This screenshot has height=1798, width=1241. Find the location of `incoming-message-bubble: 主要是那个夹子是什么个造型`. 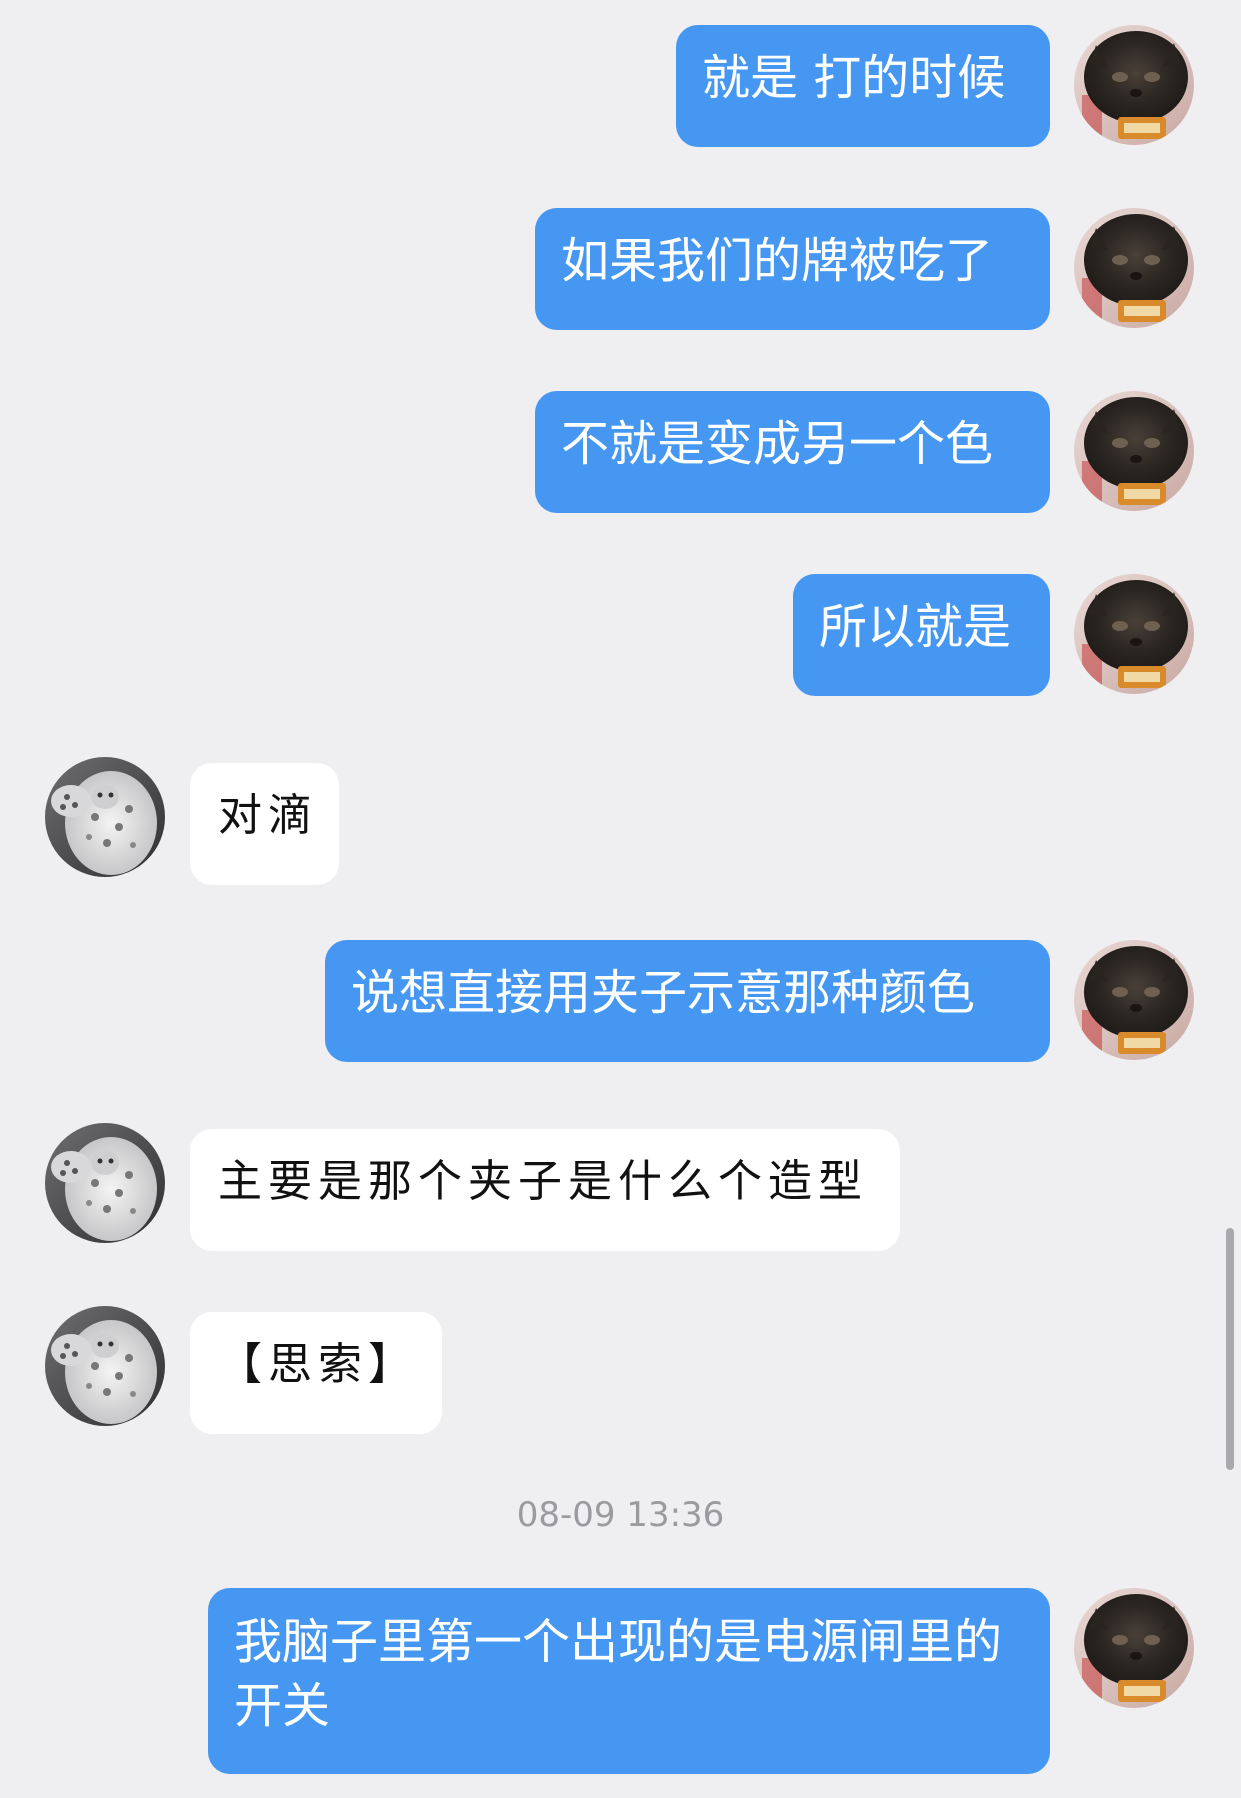

incoming-message-bubble: 主要是那个夹子是什么个造型 is located at coordinates (545, 1190).